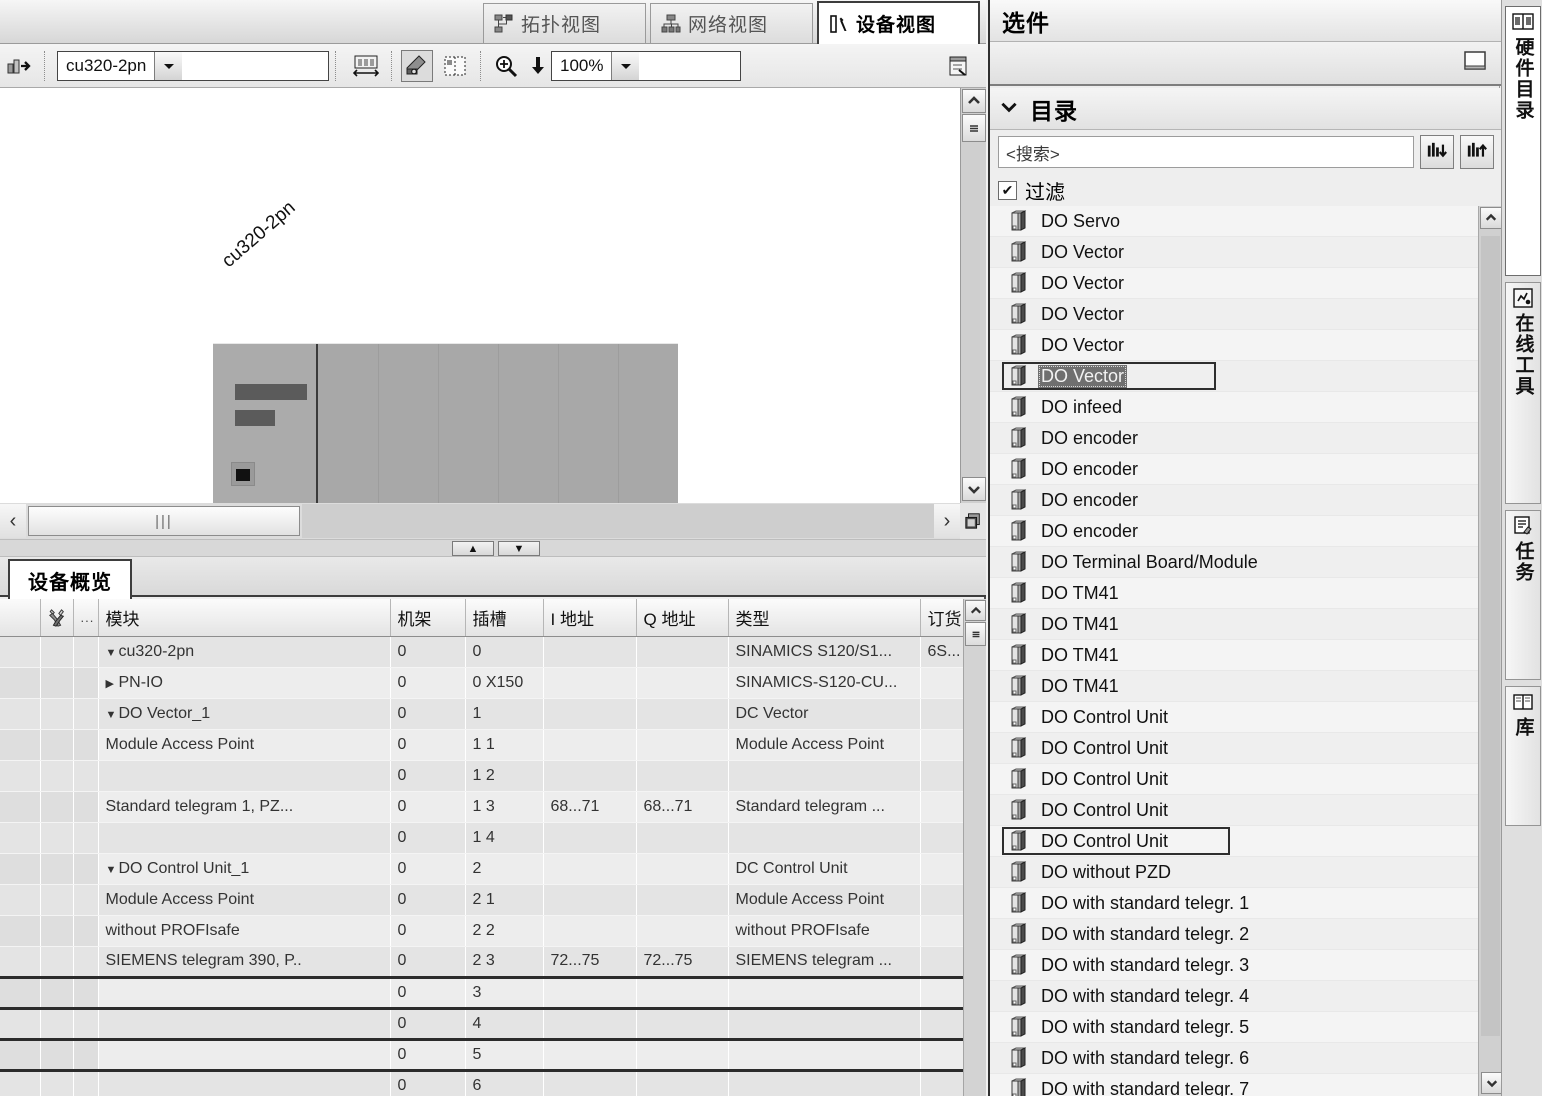 The height and width of the screenshot is (1096, 1542). I want to click on chevron-left-icon: ‹, so click(13, 521).